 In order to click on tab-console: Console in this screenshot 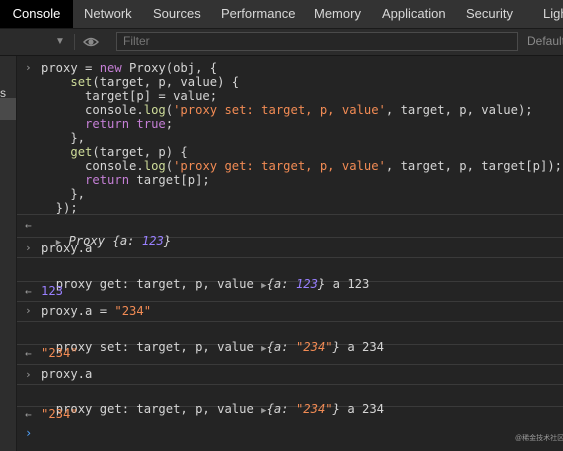, I will do `click(36, 14)`.